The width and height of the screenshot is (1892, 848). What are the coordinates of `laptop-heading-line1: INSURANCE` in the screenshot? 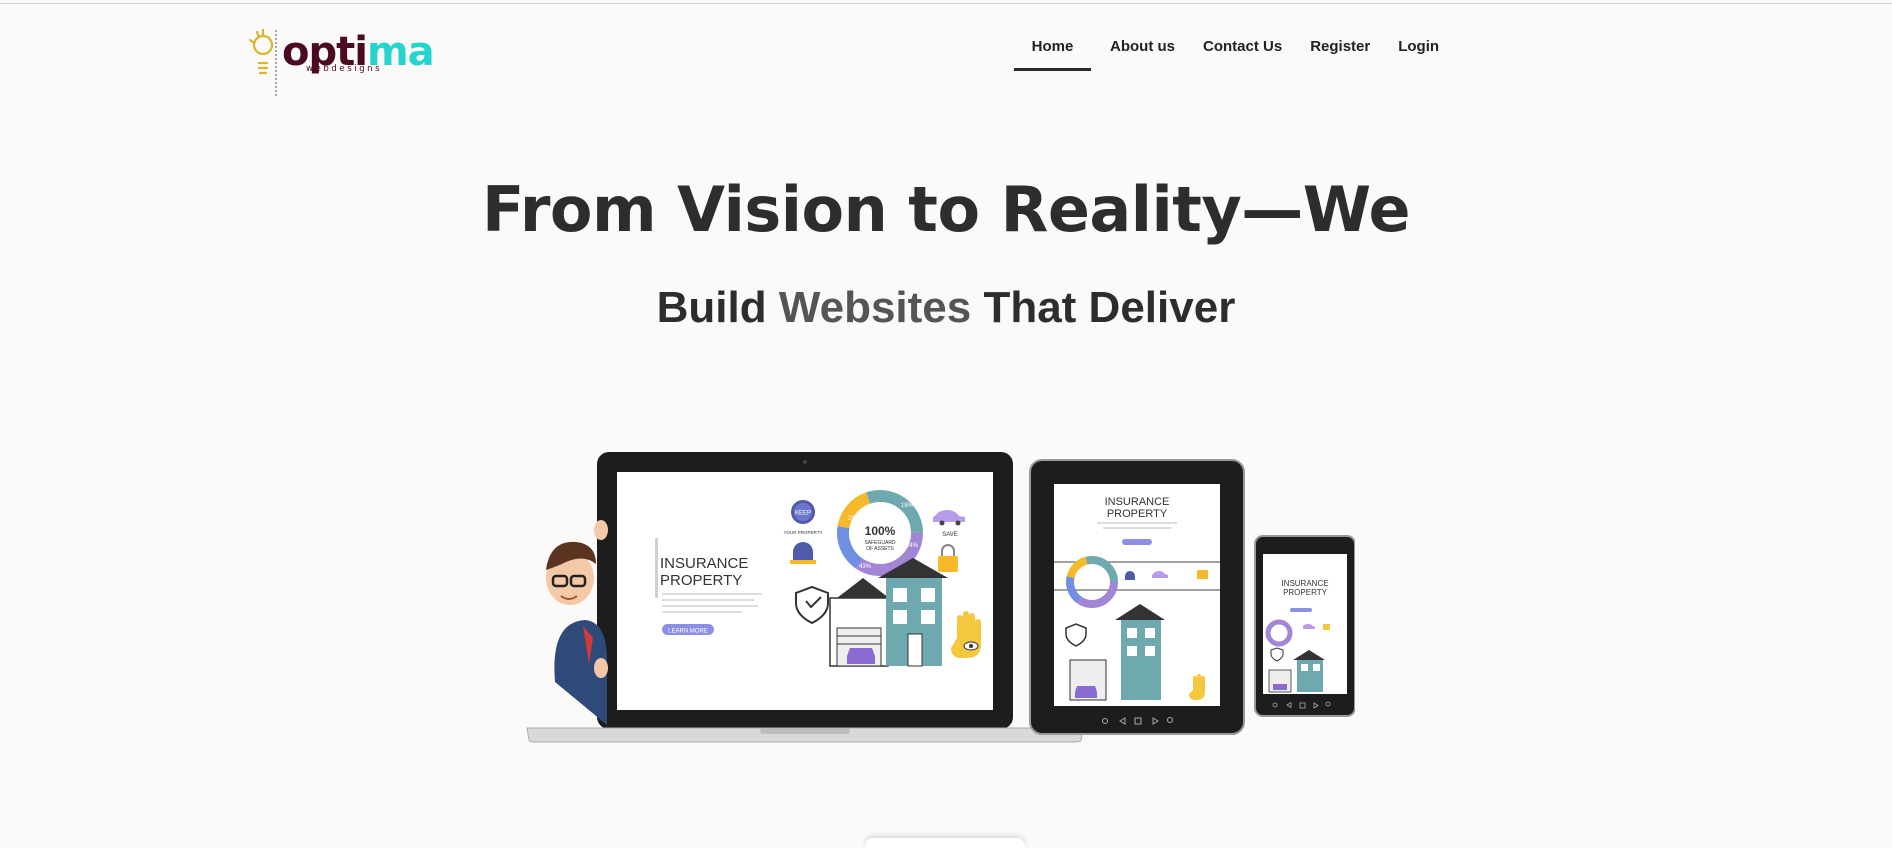 It's located at (704, 563).